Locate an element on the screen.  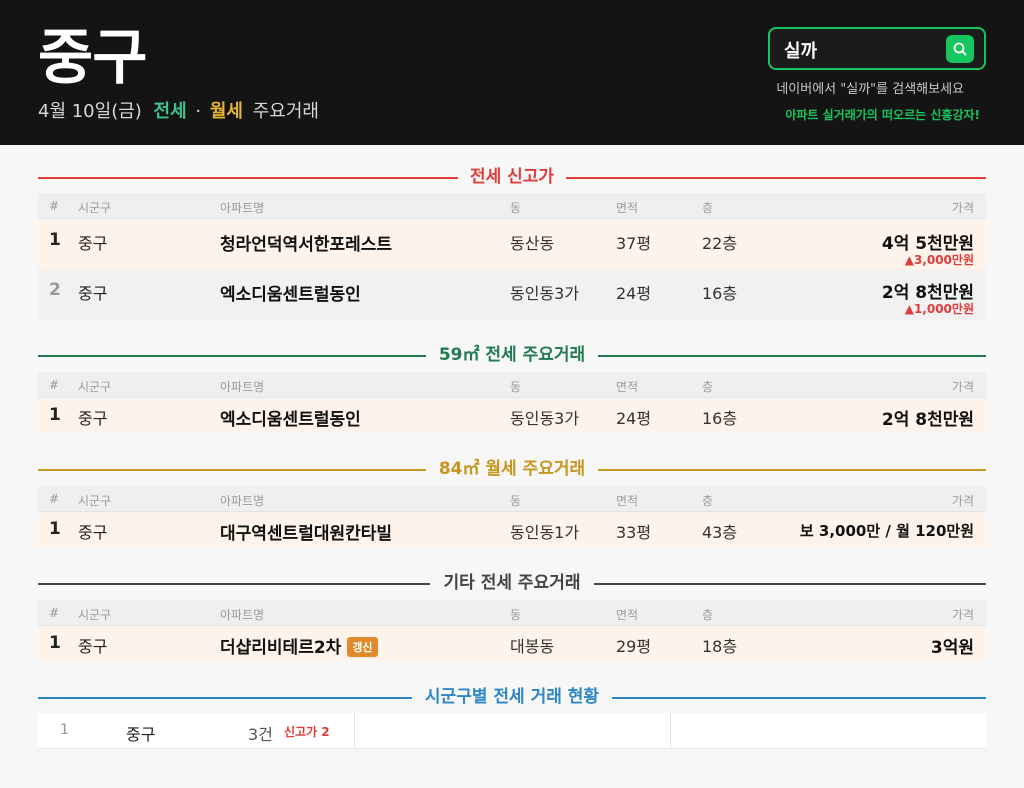
row-area: 33평 is located at coordinates (634, 532).